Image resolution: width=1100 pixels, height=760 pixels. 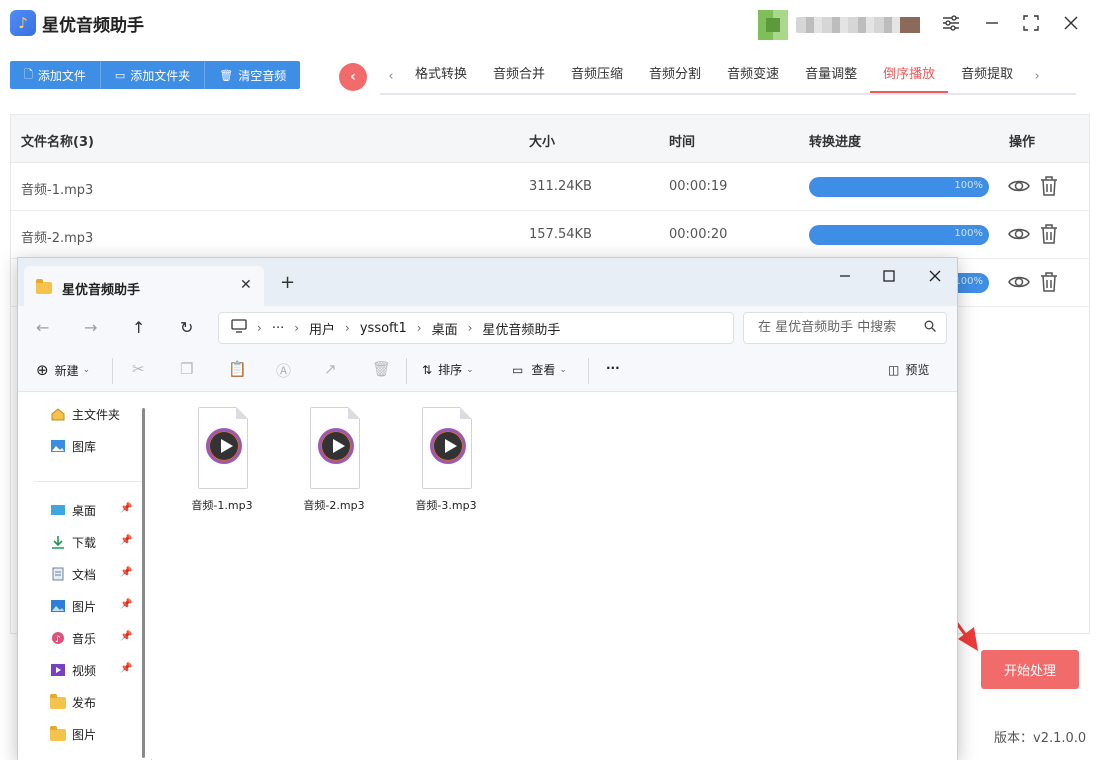 What do you see at coordinates (112, 371) in the screenshot?
I see `divider` at bounding box center [112, 371].